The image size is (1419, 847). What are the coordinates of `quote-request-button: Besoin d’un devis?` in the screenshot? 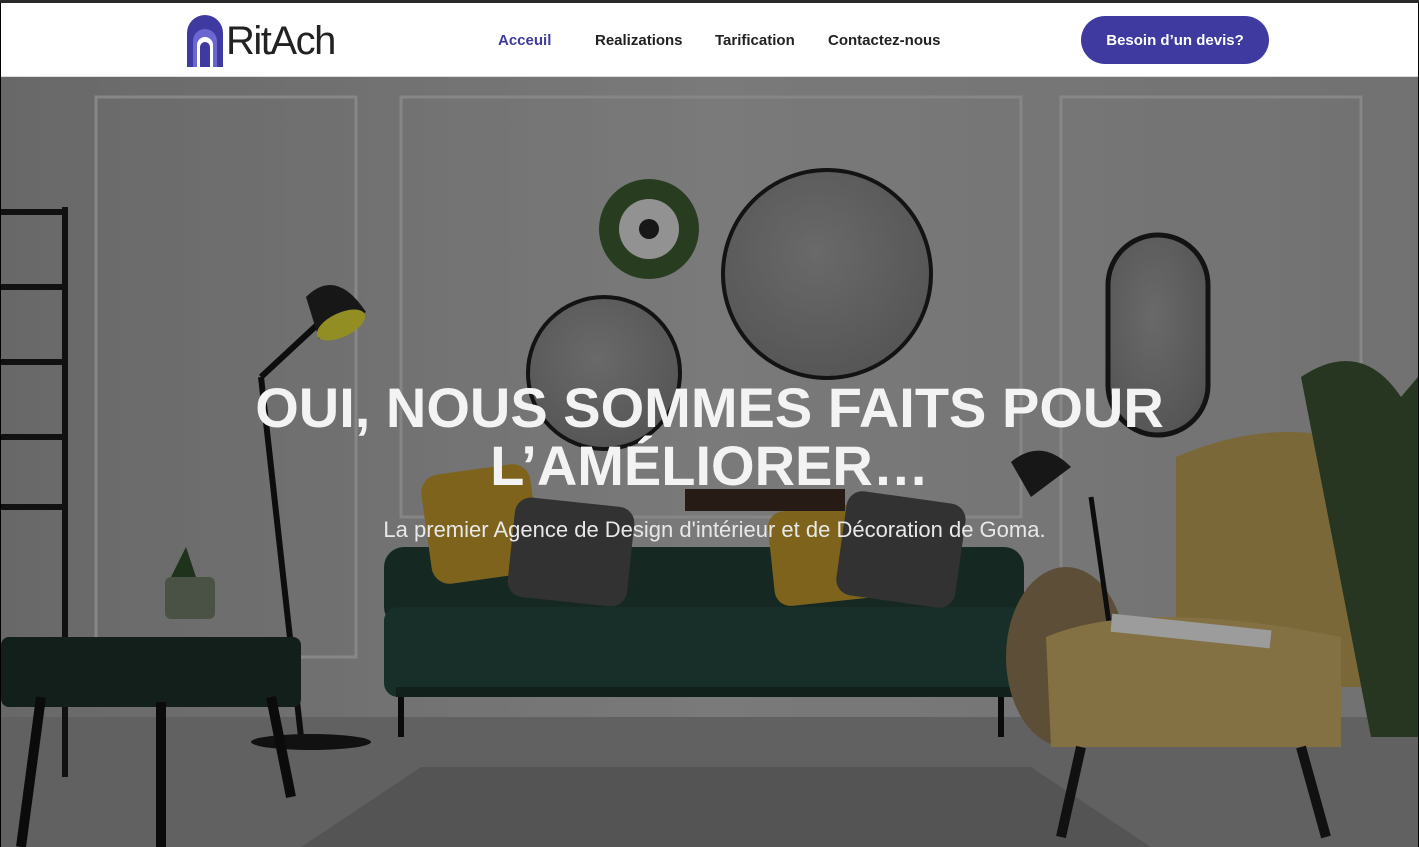 It's located at (1175, 40).